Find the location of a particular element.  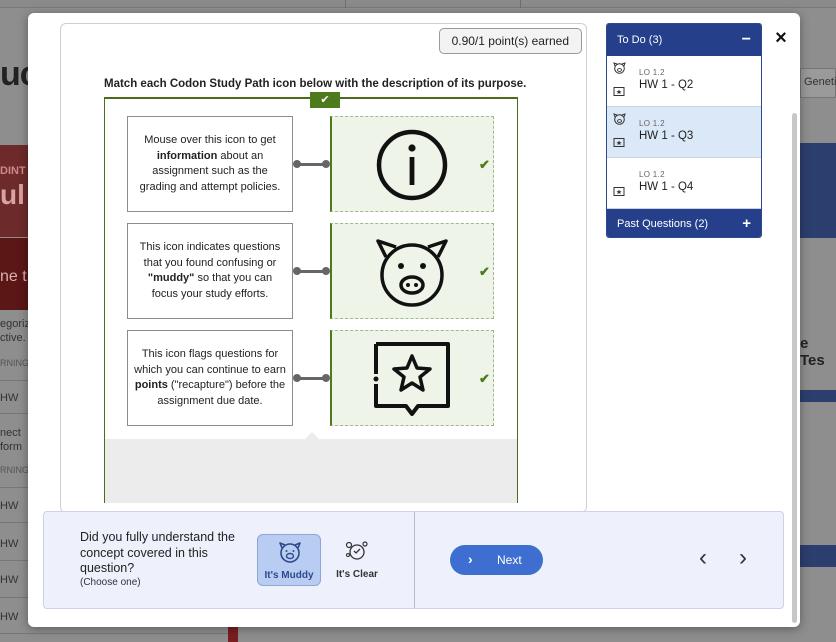

previous-question-button: ‹ is located at coordinates (703, 558).